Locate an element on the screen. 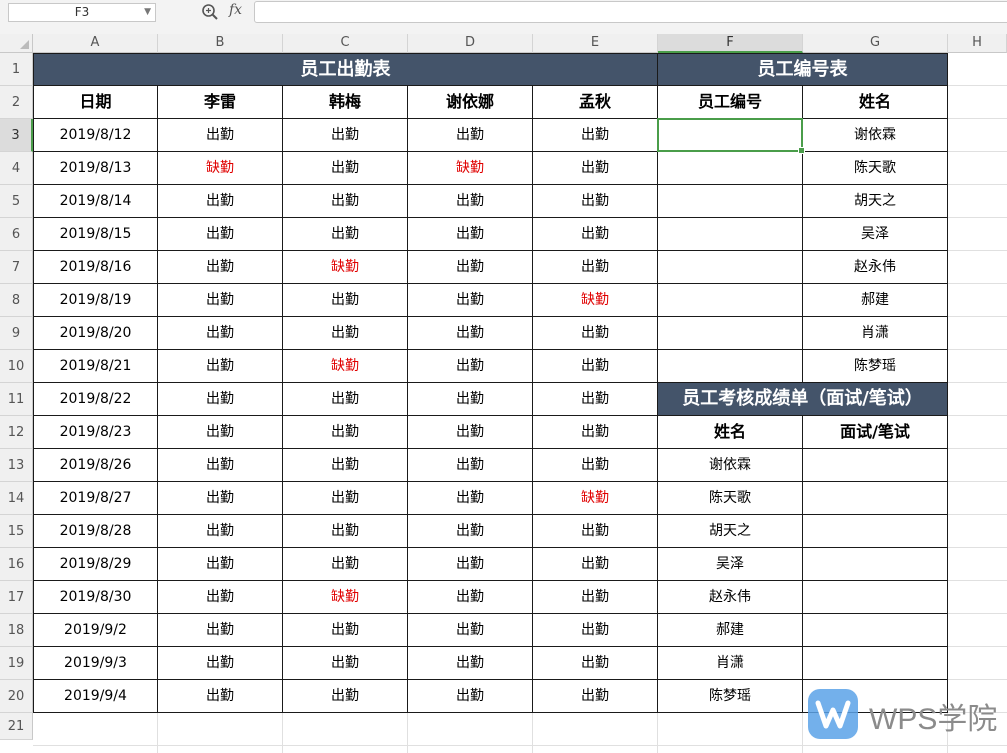  column-header-a: A is located at coordinates (95, 43).